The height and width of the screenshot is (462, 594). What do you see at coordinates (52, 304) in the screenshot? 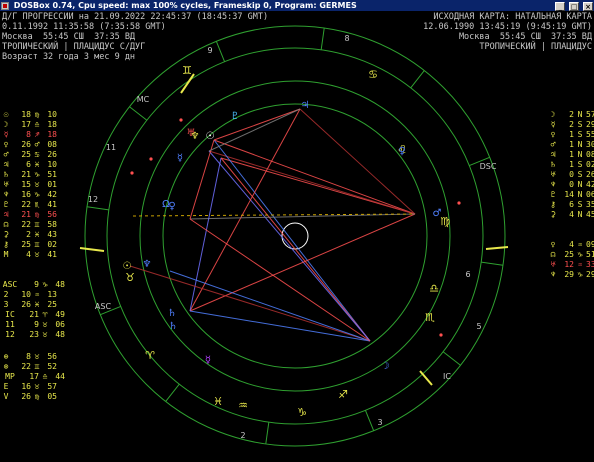
I see `minute-value: 25` at bounding box center [52, 304].